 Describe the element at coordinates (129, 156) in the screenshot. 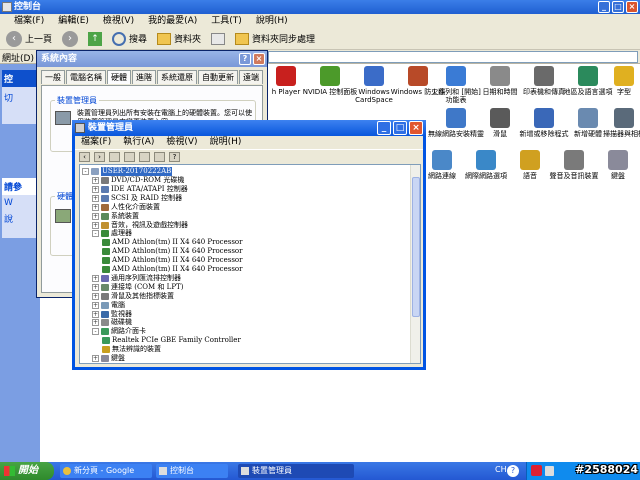

I see `properties-icon` at that location.